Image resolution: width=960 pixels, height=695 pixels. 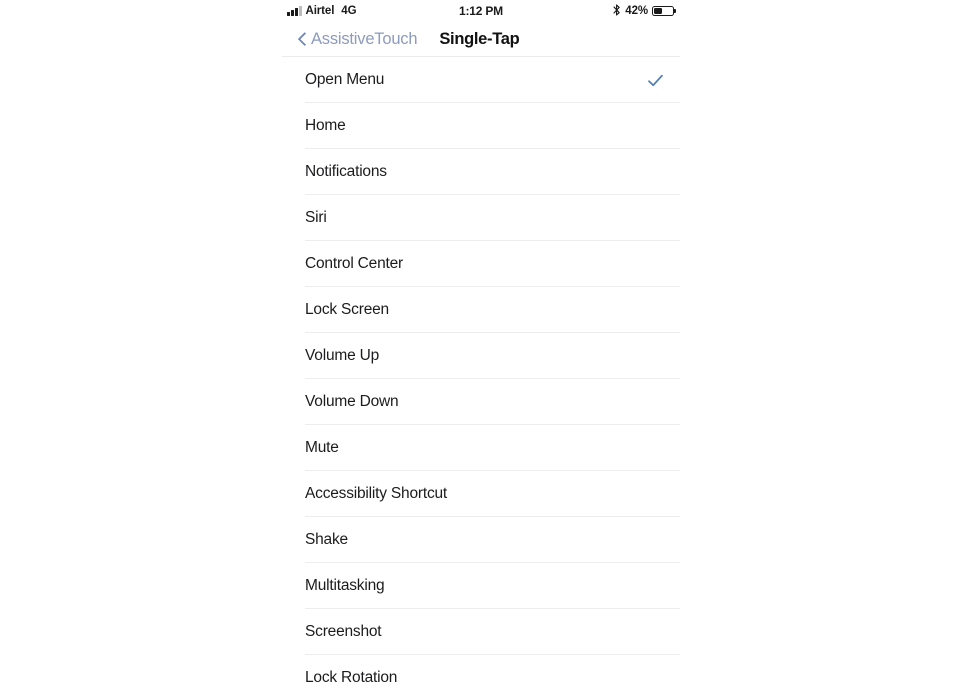 What do you see at coordinates (481, 264) in the screenshot?
I see `list-item: Control Center` at bounding box center [481, 264].